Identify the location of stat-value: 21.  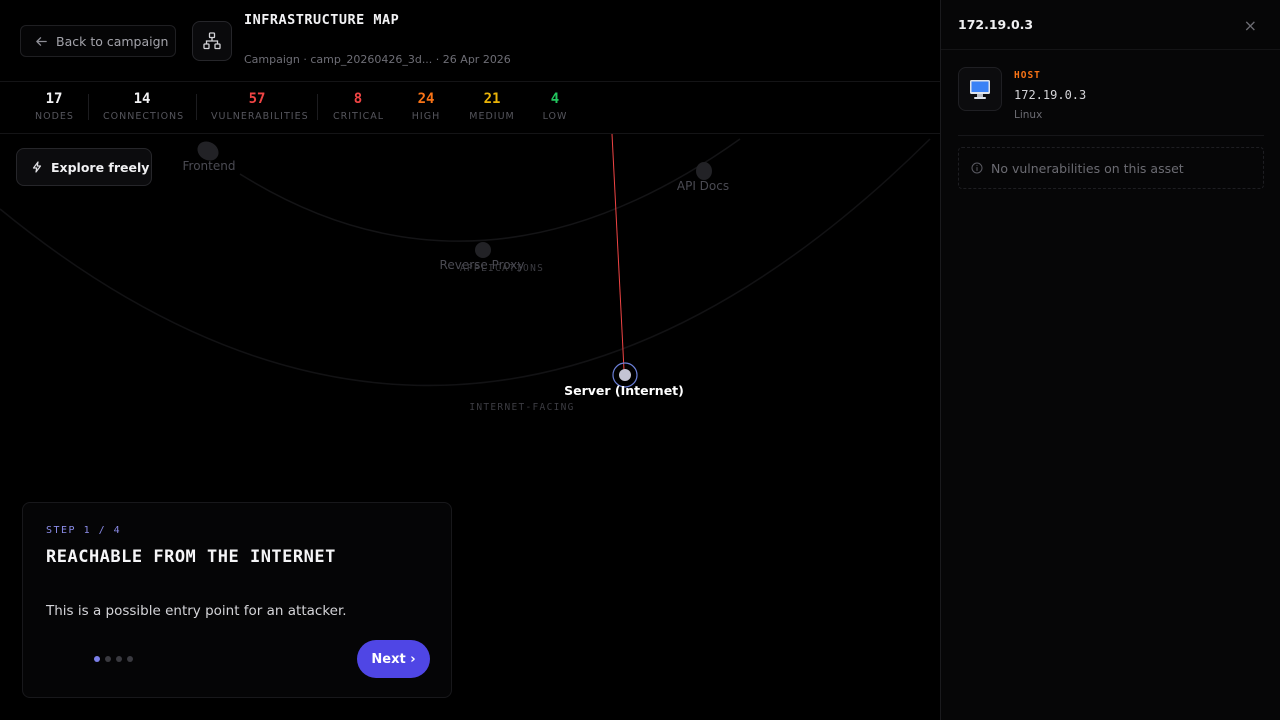
(492, 99).